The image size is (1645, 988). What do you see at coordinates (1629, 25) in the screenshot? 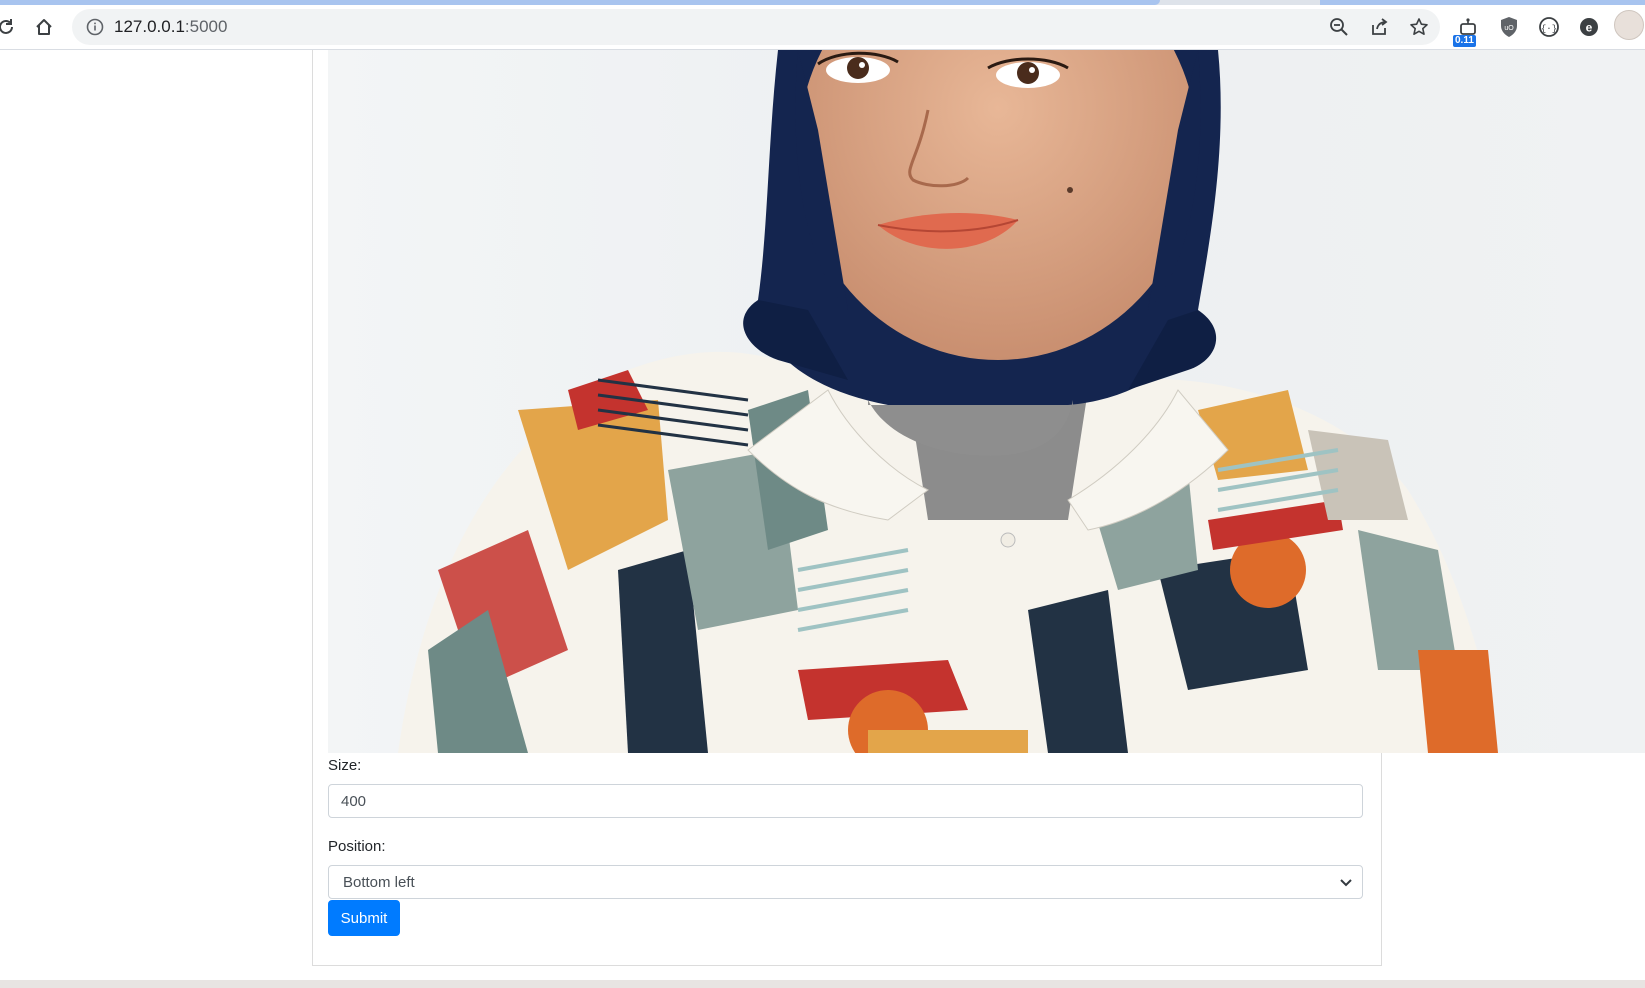
I see `profile-avatar` at bounding box center [1629, 25].